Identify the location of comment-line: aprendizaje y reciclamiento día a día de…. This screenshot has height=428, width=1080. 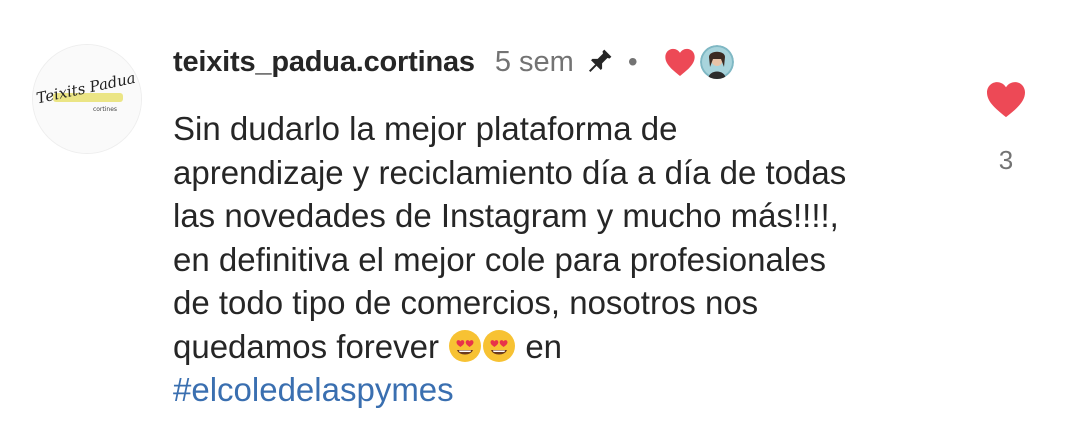
(510, 172).